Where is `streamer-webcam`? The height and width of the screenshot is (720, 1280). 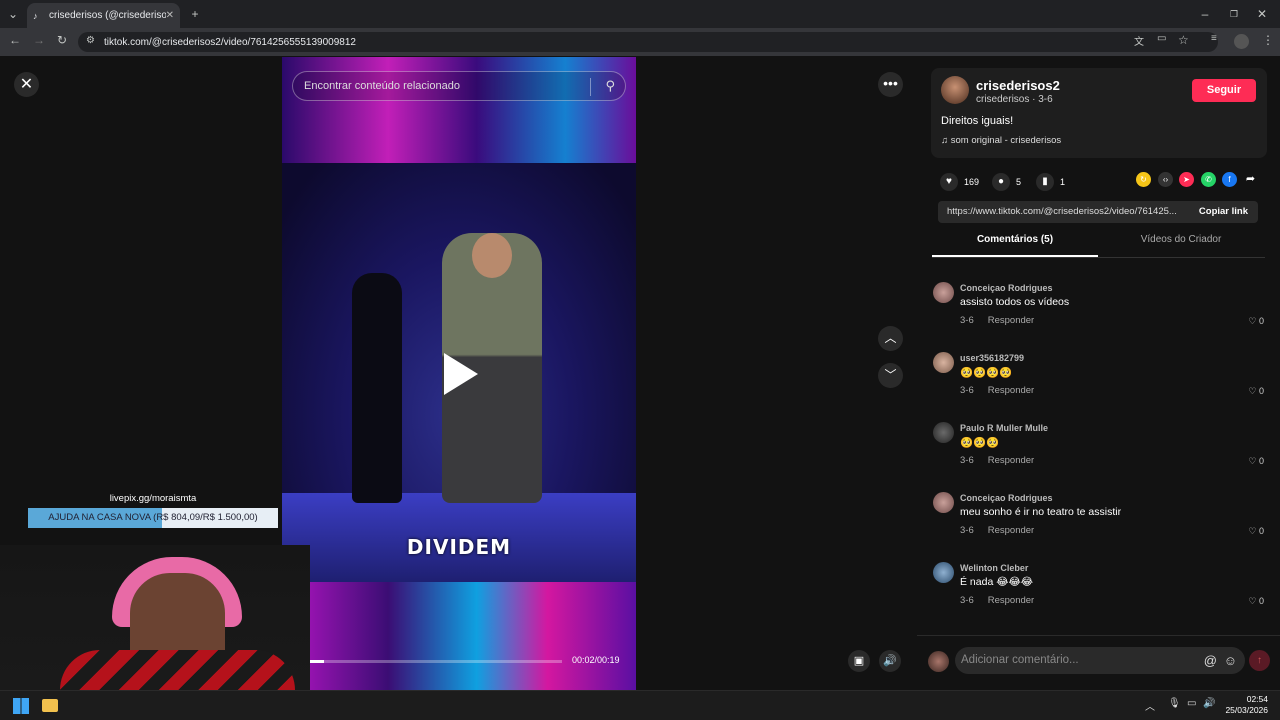
streamer-webcam is located at coordinates (155, 617).